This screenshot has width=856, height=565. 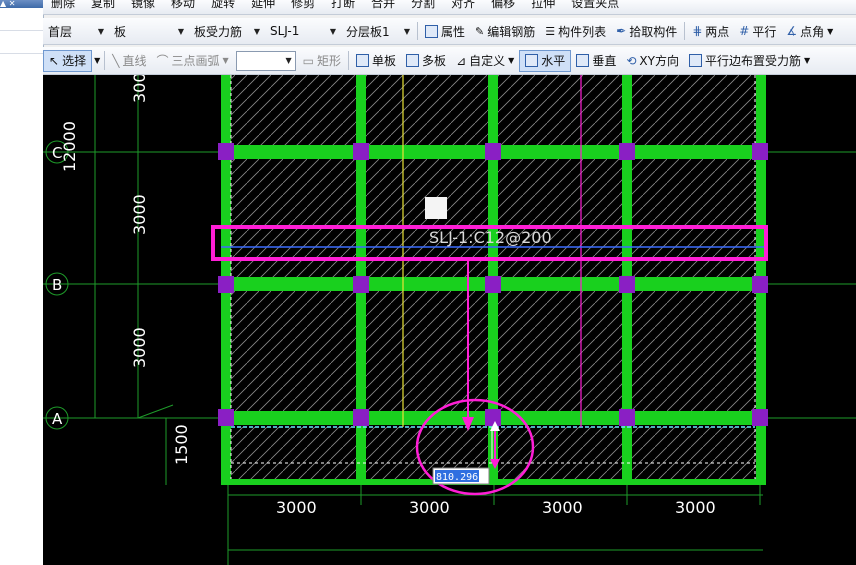 What do you see at coordinates (695, 60) in the screenshot?
I see `parallel-edge-icon` at bounding box center [695, 60].